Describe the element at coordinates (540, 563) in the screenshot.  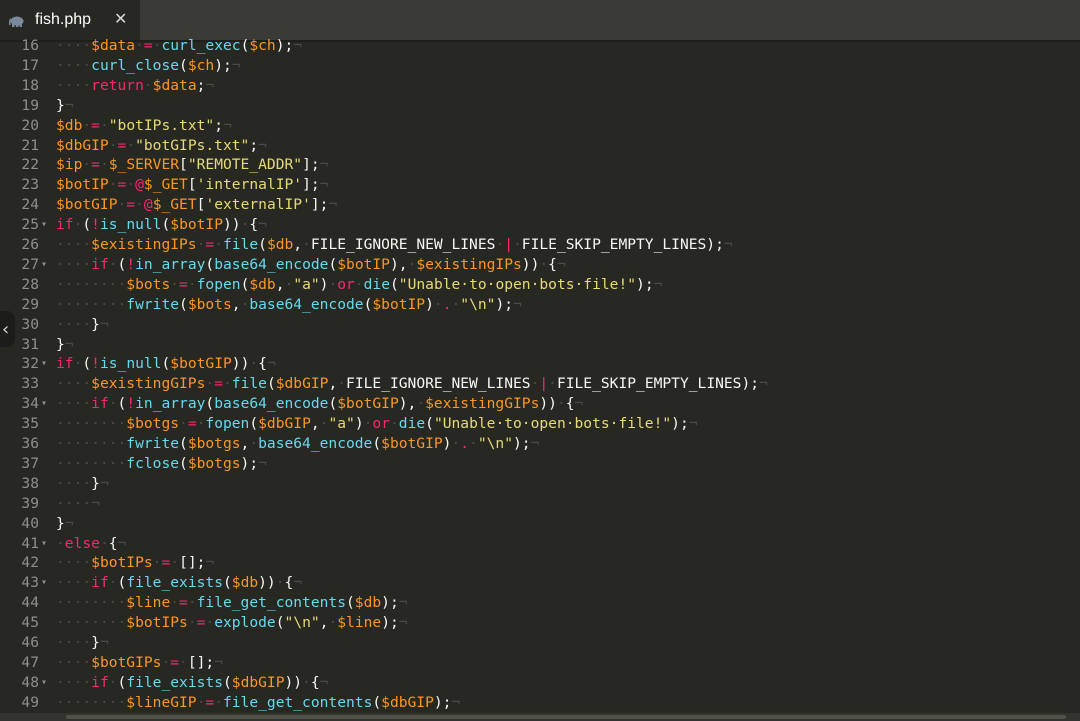
I see `code-line: 42 ····$botIPs·=·[];¬` at that location.